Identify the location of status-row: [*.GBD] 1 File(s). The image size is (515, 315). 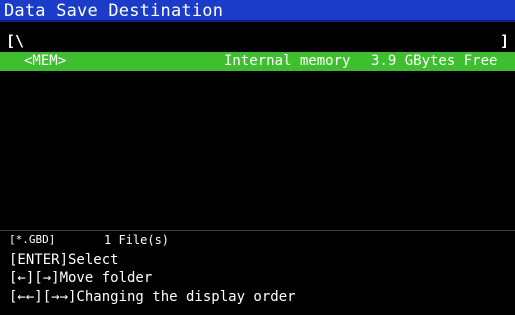
(257, 240).